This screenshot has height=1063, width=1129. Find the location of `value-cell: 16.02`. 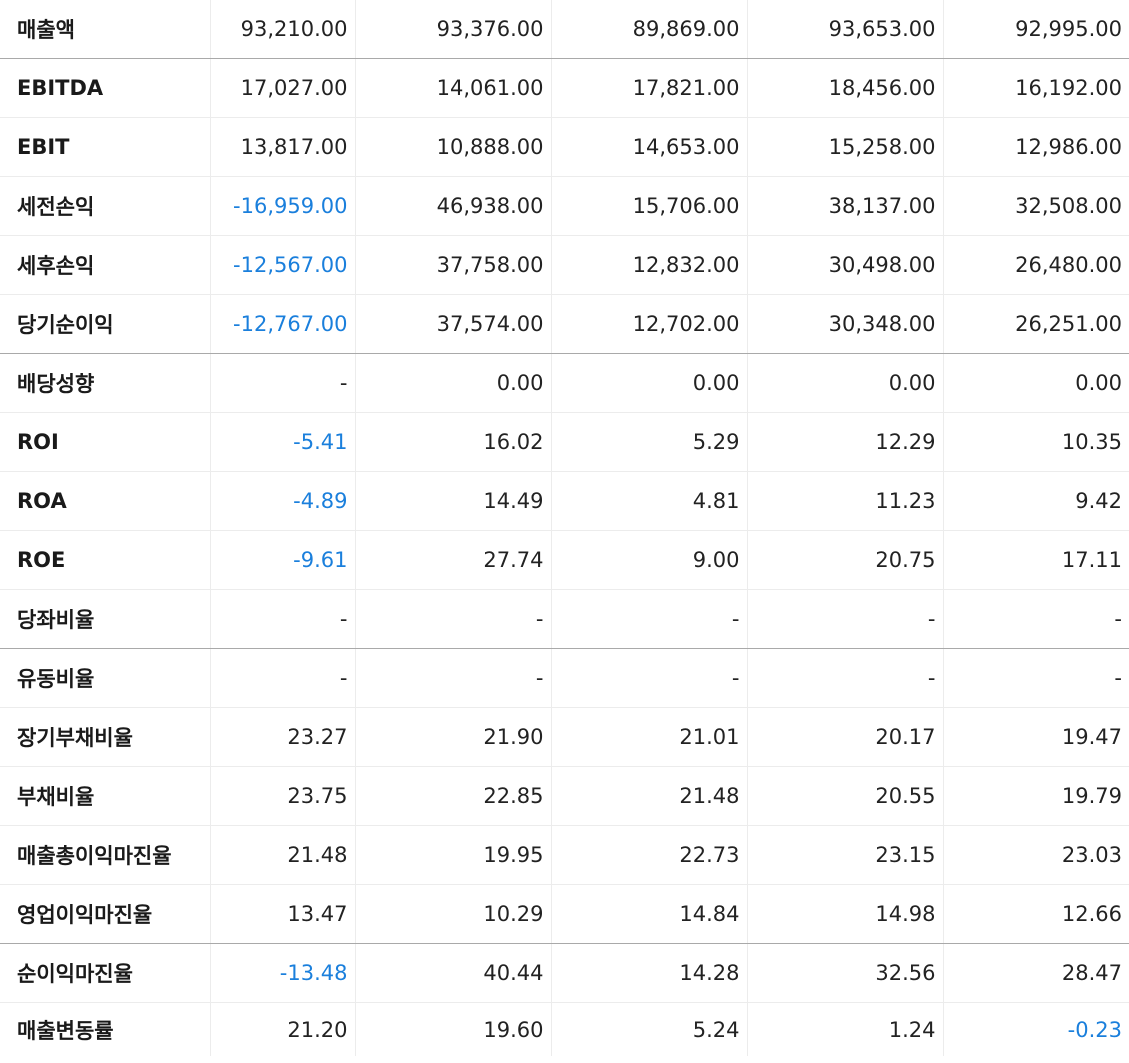

value-cell: 16.02 is located at coordinates (452, 442).